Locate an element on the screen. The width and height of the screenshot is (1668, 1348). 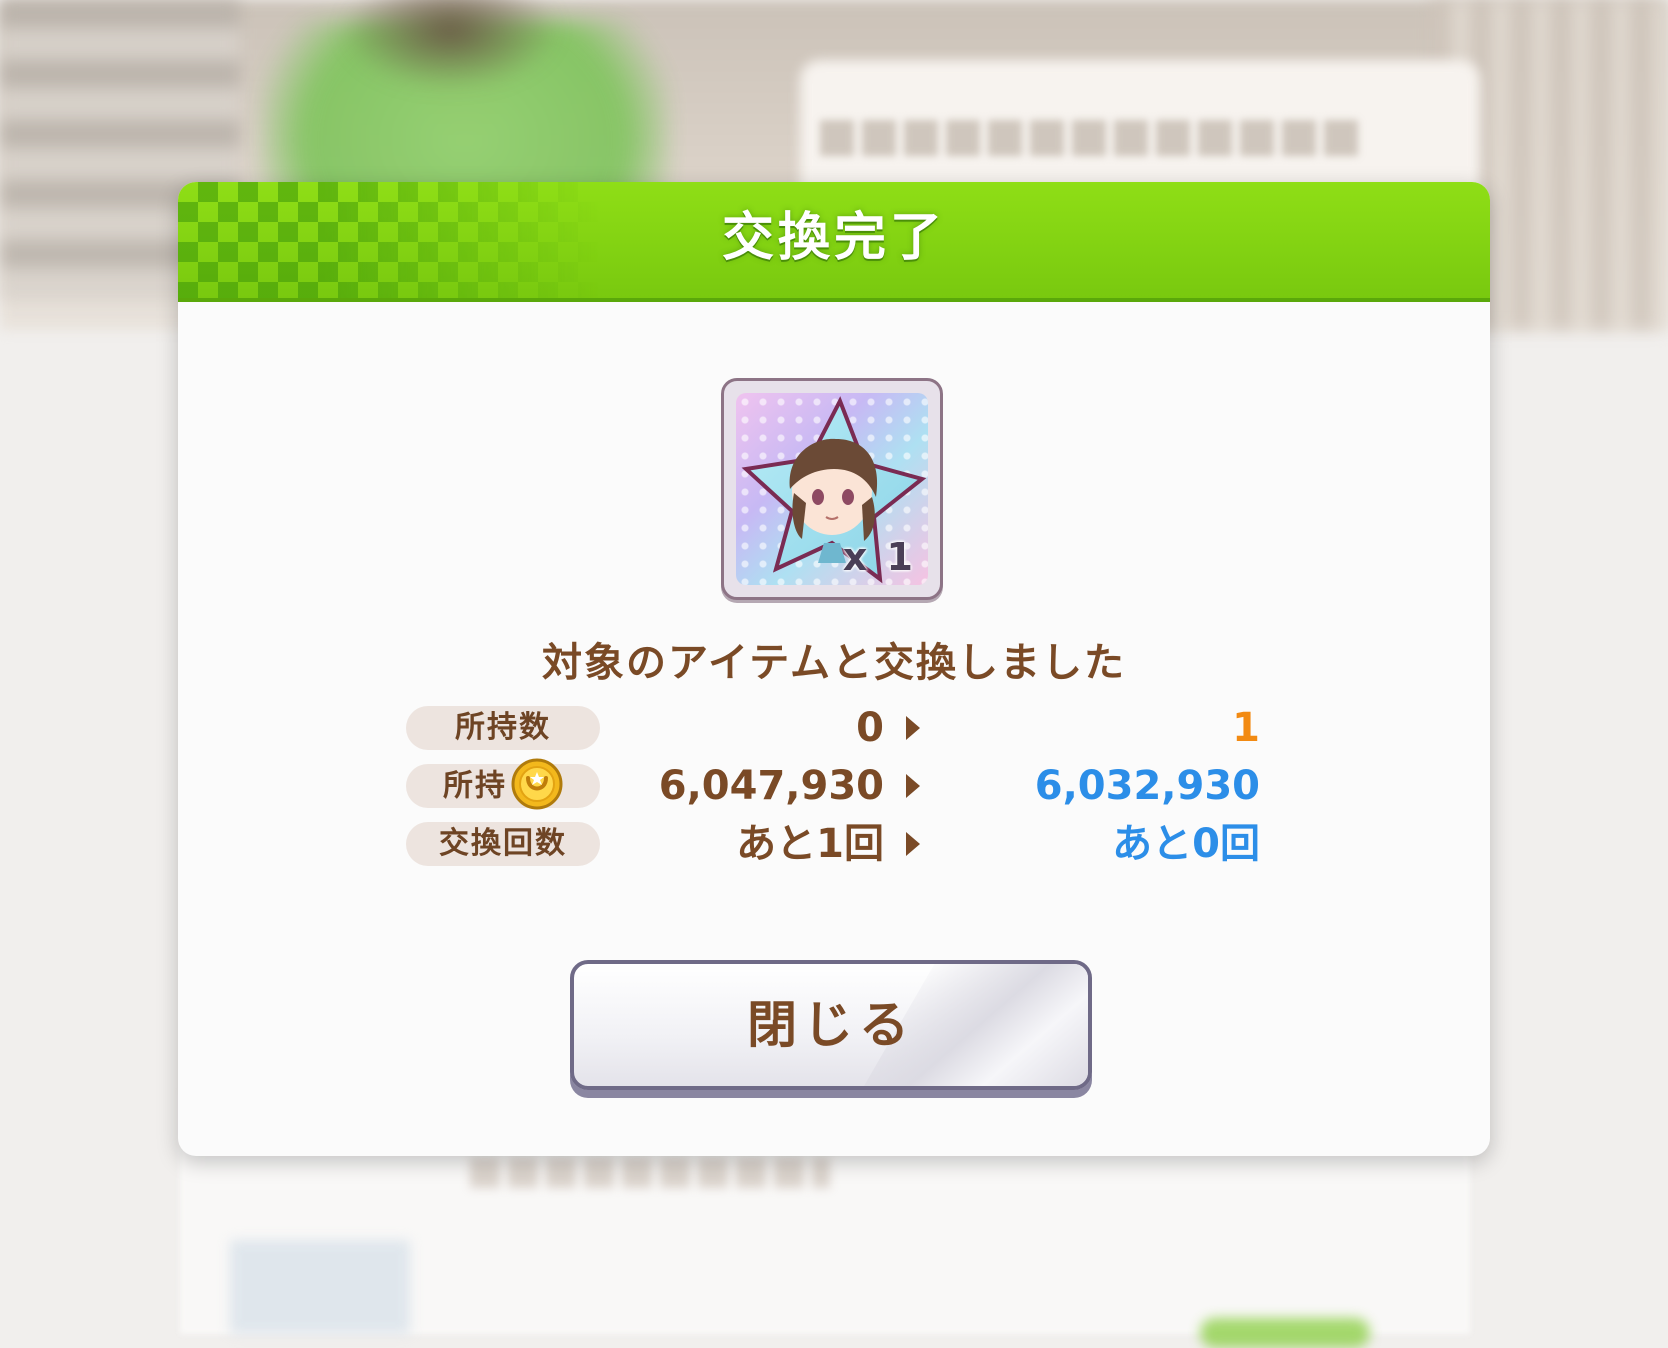
stat-before-value: あと1回 is located at coordinates (810, 844).